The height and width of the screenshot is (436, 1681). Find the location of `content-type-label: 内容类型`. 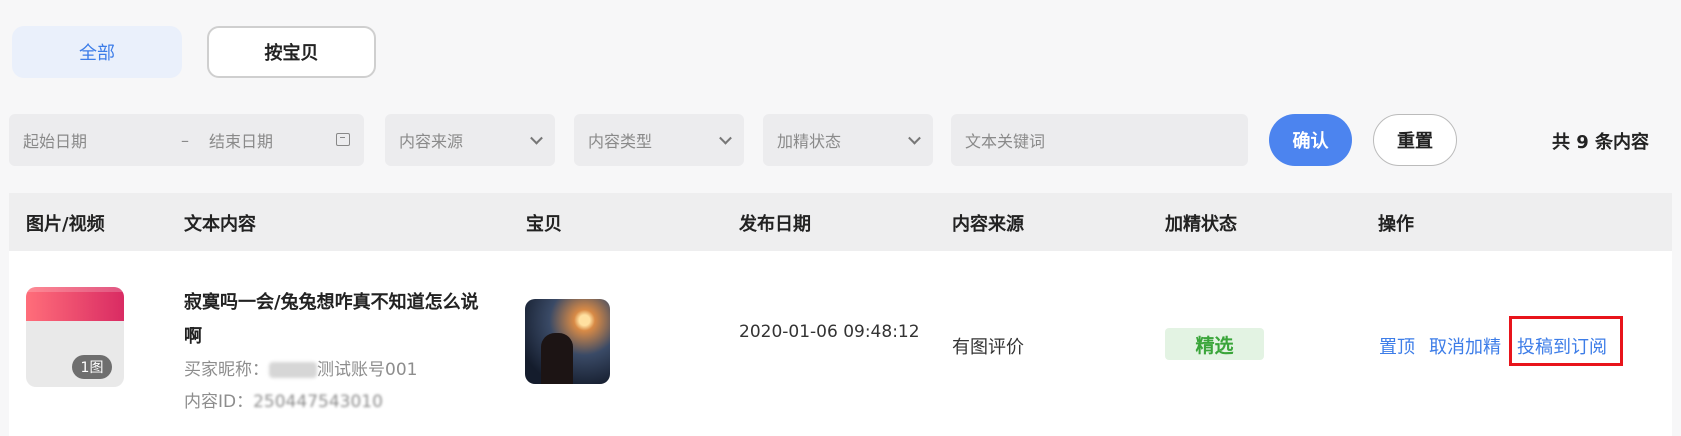

content-type-label: 内容类型 is located at coordinates (620, 141).